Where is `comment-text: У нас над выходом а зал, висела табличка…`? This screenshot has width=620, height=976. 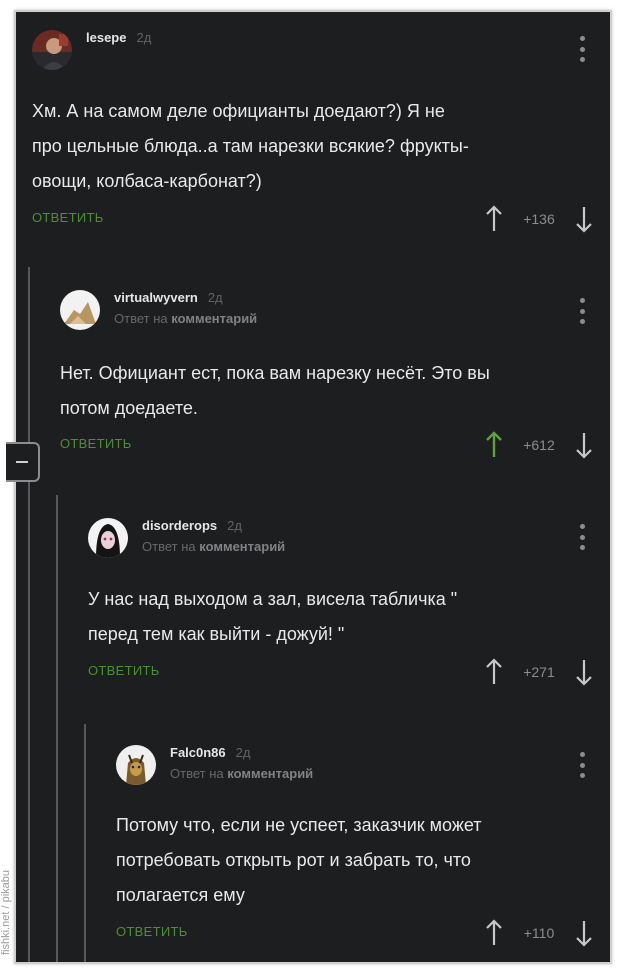
comment-text: У нас над выходом а зал, висела табличка… is located at coordinates (273, 616).